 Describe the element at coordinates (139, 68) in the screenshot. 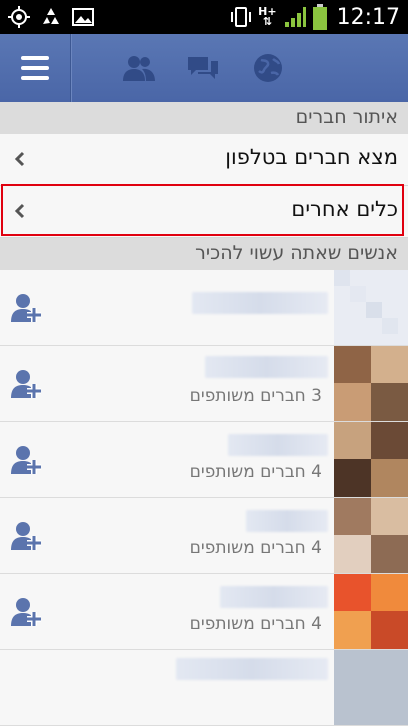

I see `friend-requests-icon` at that location.